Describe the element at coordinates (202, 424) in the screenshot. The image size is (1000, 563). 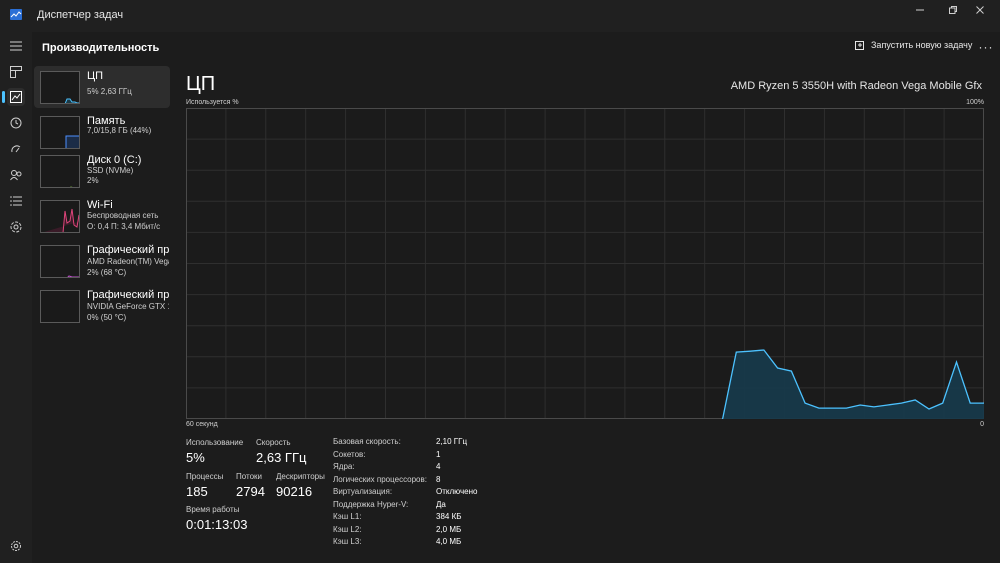
I see `graph-time-label: 60 секунд` at that location.